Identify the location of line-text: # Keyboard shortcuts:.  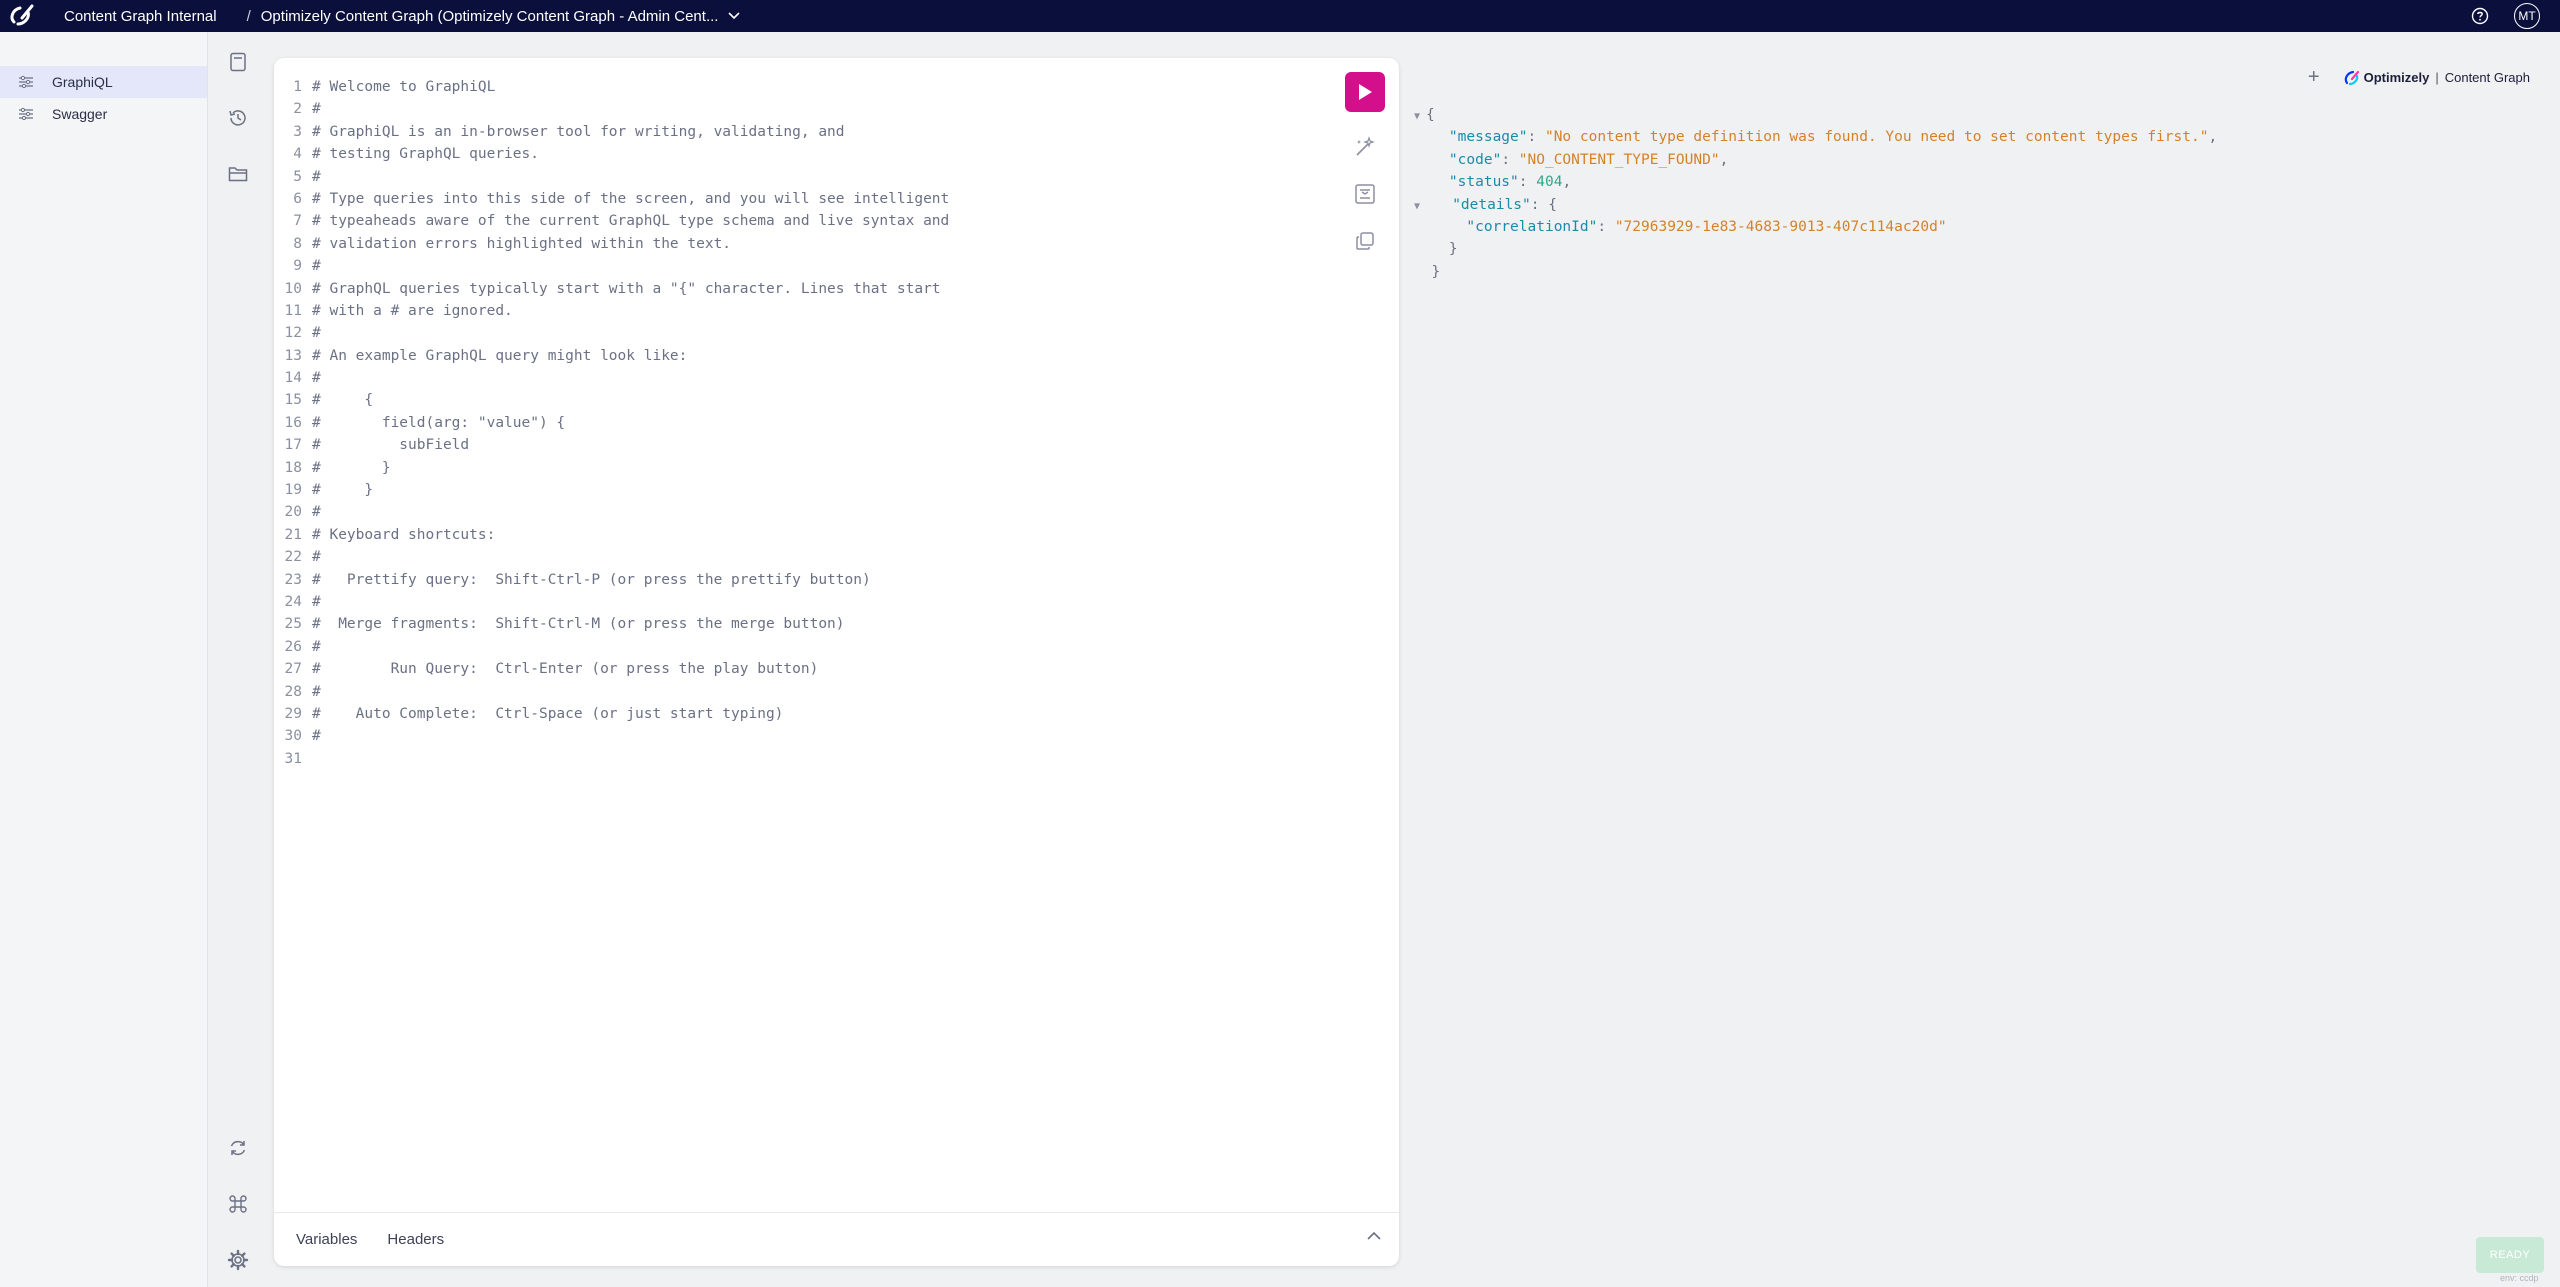
(404, 534).